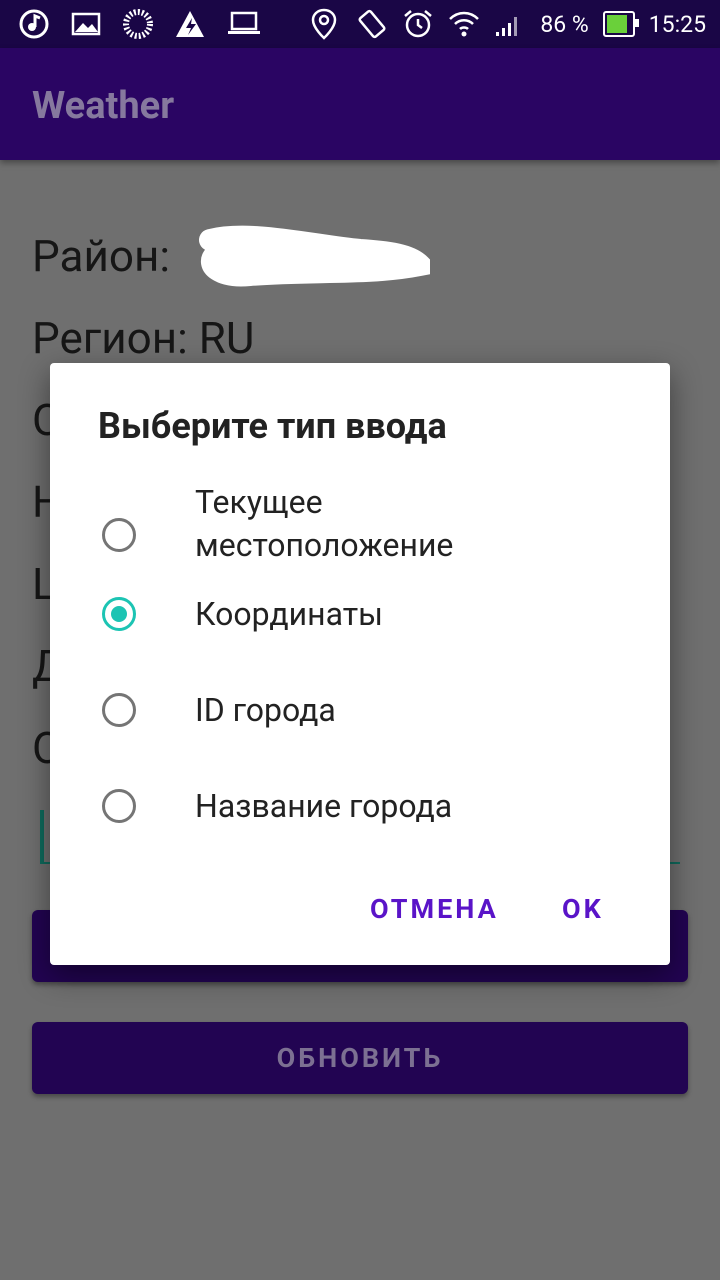  What do you see at coordinates (272, 426) in the screenshot?
I see `dialog-title: Выберите тип ввода` at bounding box center [272, 426].